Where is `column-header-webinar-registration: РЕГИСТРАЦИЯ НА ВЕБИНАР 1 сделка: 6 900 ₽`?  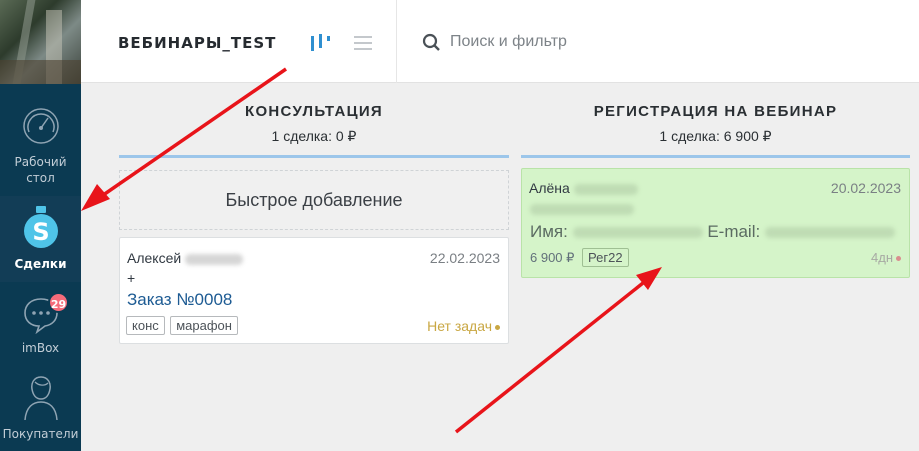
column-header-webinar-registration: РЕГИСТРАЦИЯ НА ВЕБИНАР 1 сделка: 6 900 ₽ is located at coordinates (715, 124).